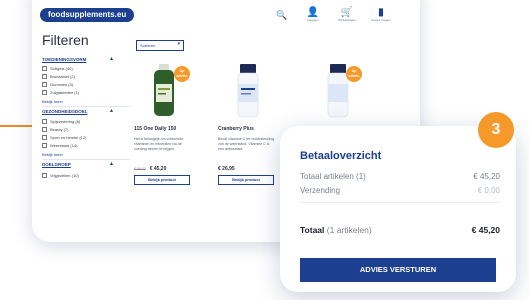 This screenshot has width=529, height=300. I want to click on overview-title: Betaaloverzicht, so click(341, 156).